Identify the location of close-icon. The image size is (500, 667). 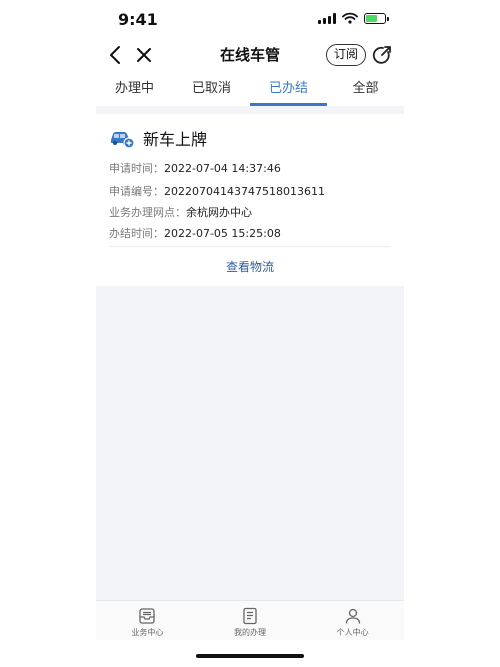
(144, 55).